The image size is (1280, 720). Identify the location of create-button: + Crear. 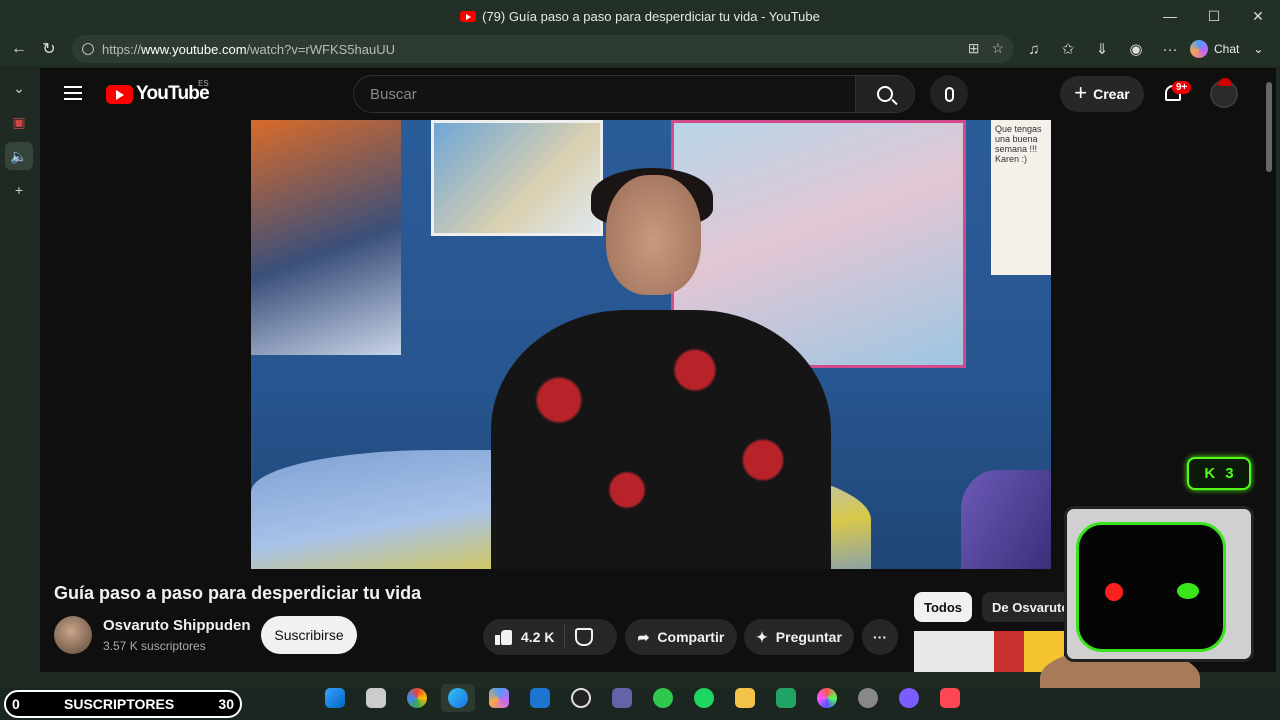
(1102, 94).